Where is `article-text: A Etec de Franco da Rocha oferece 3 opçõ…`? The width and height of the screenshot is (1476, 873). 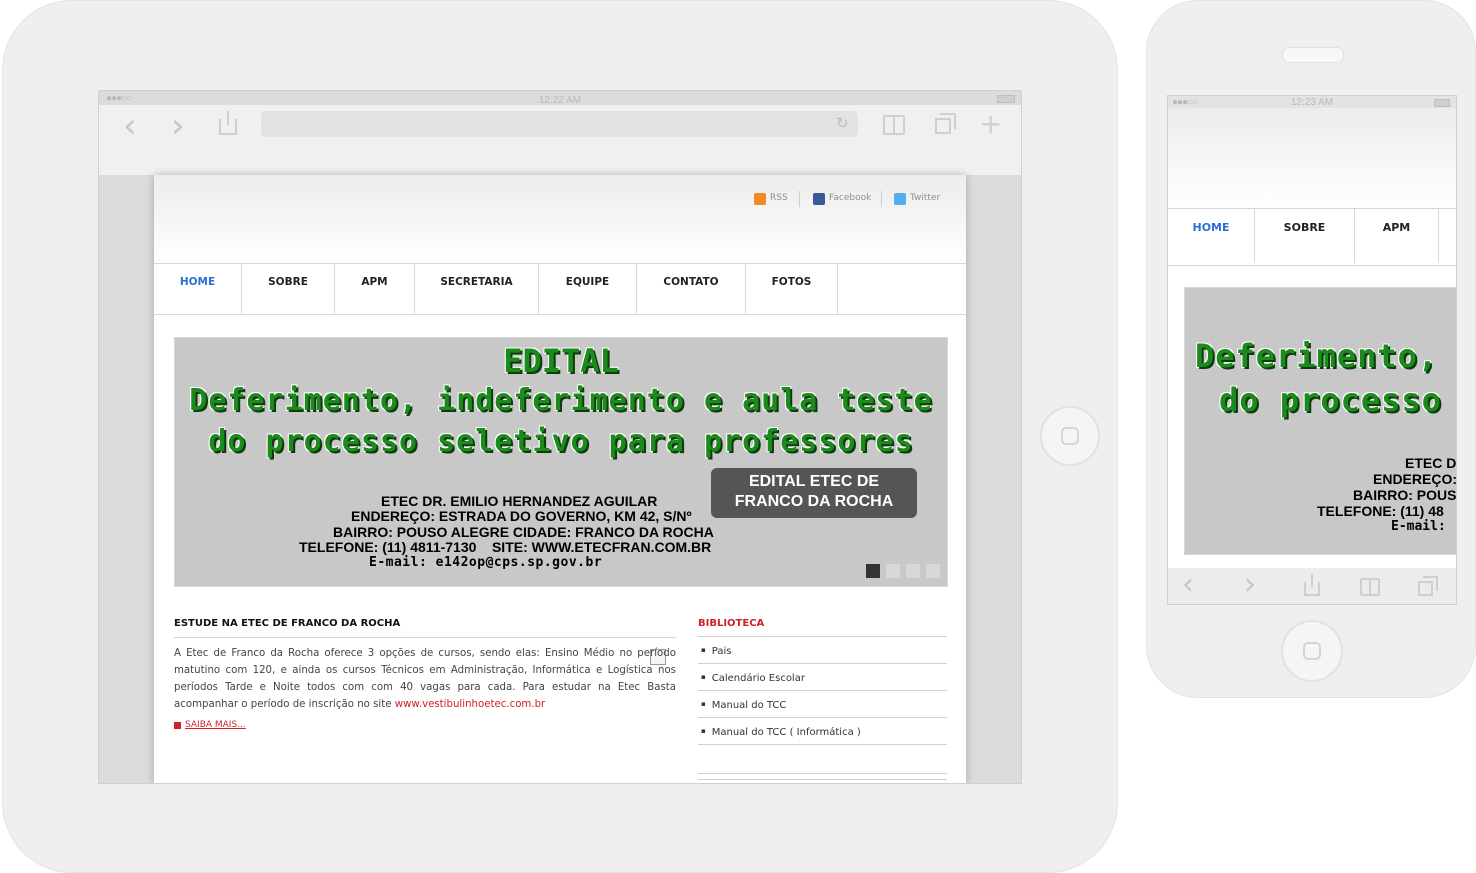
article-text: A Etec de Franco da Rocha oferece 3 opçõ… is located at coordinates (425, 679).